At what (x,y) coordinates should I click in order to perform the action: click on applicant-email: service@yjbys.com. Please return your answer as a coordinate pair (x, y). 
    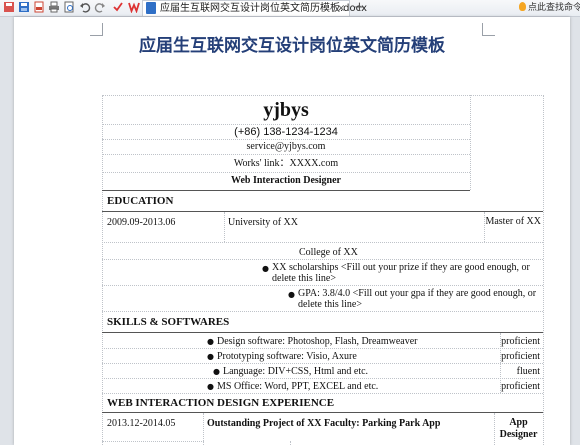
    Looking at the image, I should click on (286, 146).